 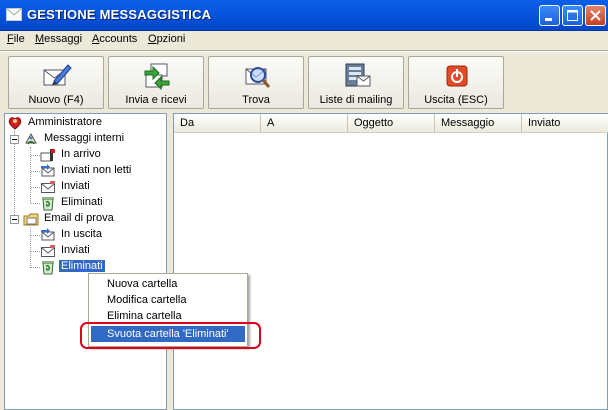 What do you see at coordinates (114, 39) in the screenshot?
I see `menu-accounts: Accounts` at bounding box center [114, 39].